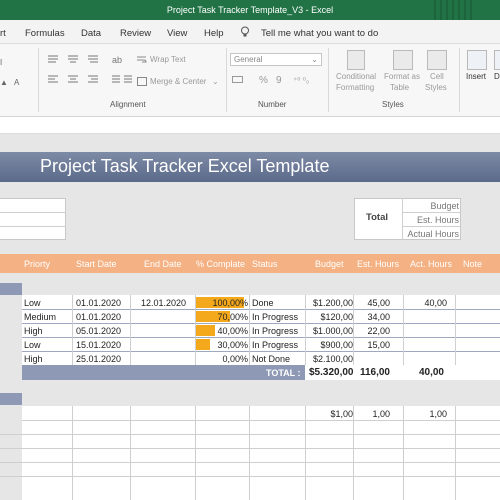 The image size is (500, 500). What do you see at coordinates (301, 80) in the screenshot?
I see `decimal-icons: ⁺⁰ ⁰₀` at bounding box center [301, 80].